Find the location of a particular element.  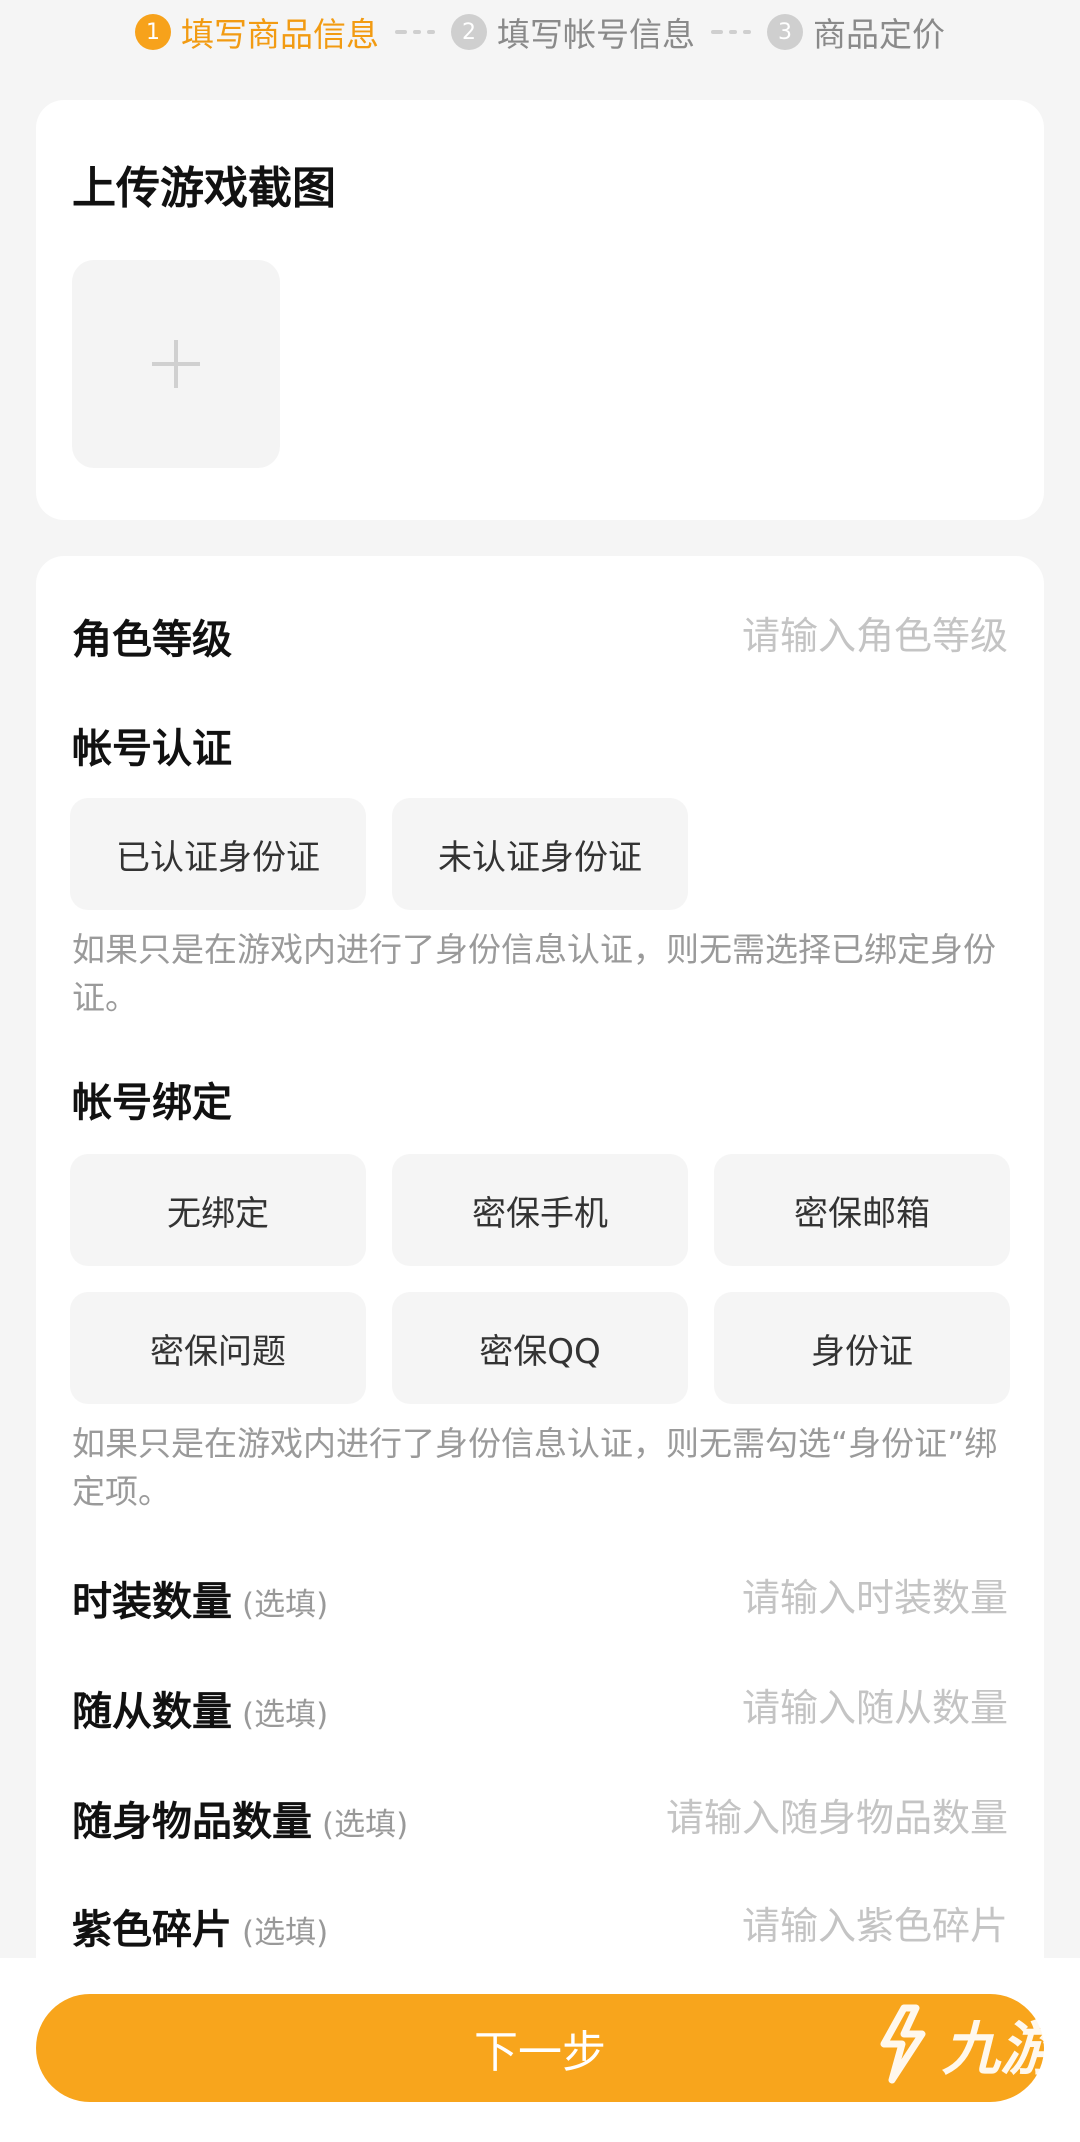

level-label: 角色等级 is located at coordinates (152, 640).